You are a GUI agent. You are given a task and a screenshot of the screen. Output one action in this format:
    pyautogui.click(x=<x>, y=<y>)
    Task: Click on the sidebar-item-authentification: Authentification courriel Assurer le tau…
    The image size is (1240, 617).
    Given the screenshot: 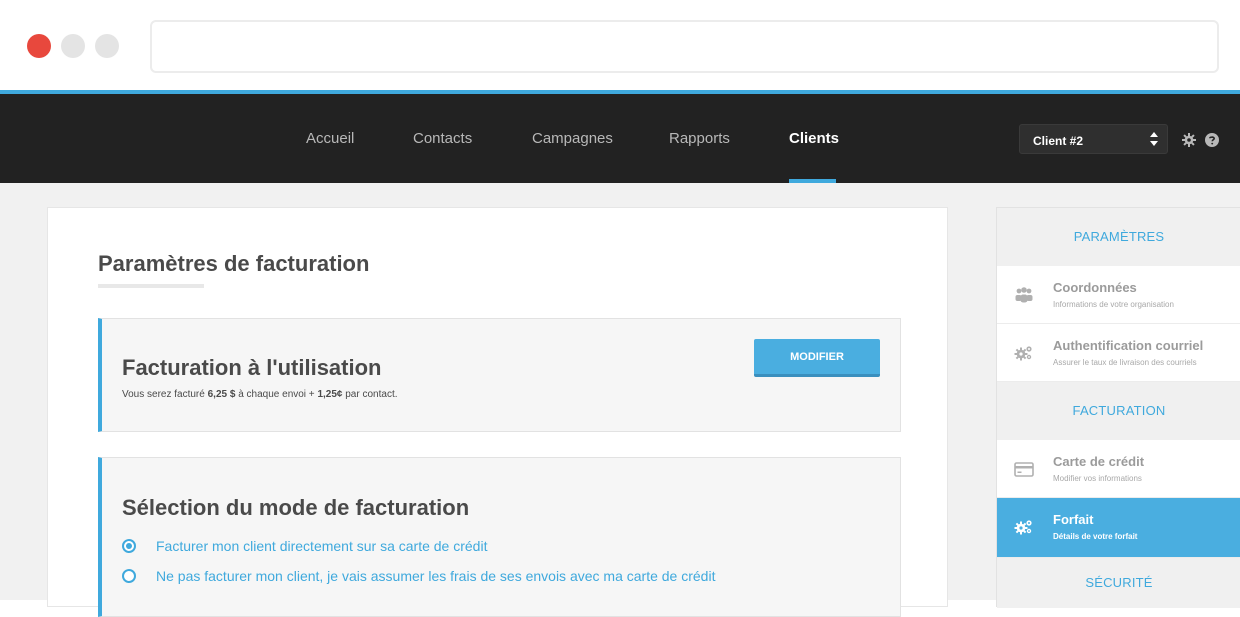 What is the action you would take?
    pyautogui.click(x=1118, y=353)
    